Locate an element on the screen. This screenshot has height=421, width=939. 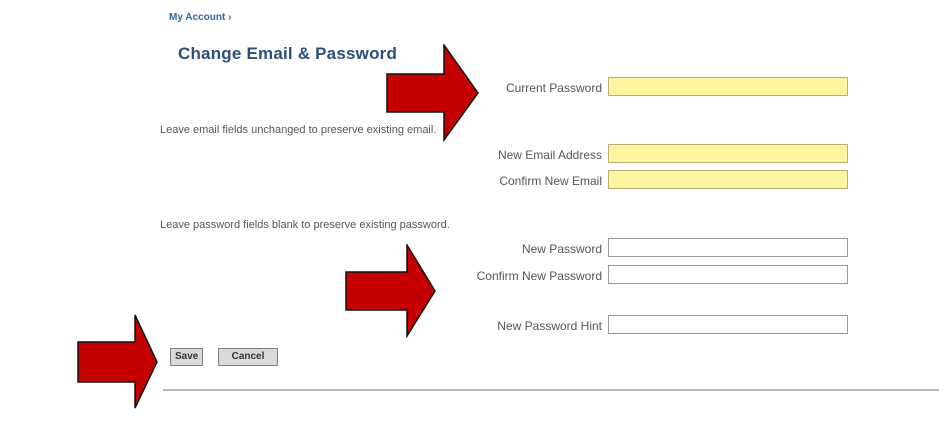
page-title: Change Email & Password is located at coordinates (288, 53).